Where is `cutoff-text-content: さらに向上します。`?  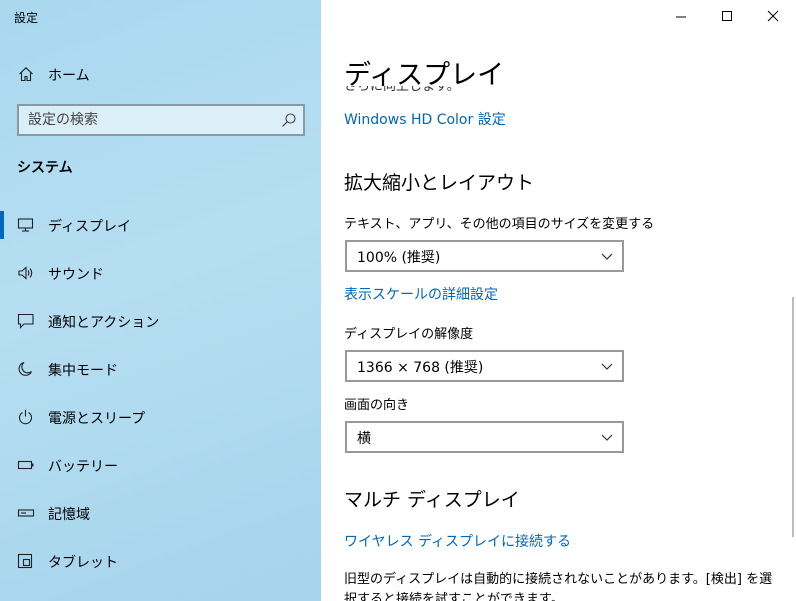
cutoff-text-content: さらに向上します。 is located at coordinates (402, 90).